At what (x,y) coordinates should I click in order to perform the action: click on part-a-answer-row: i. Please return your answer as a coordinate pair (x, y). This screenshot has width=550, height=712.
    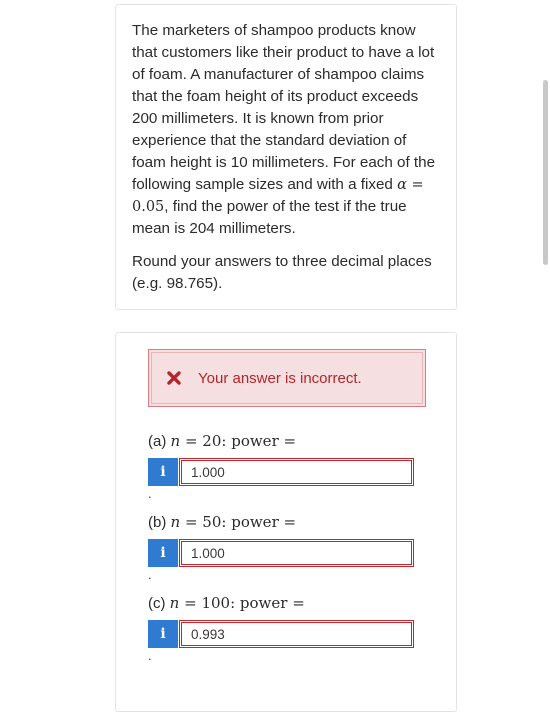
    Looking at the image, I should click on (293, 472).